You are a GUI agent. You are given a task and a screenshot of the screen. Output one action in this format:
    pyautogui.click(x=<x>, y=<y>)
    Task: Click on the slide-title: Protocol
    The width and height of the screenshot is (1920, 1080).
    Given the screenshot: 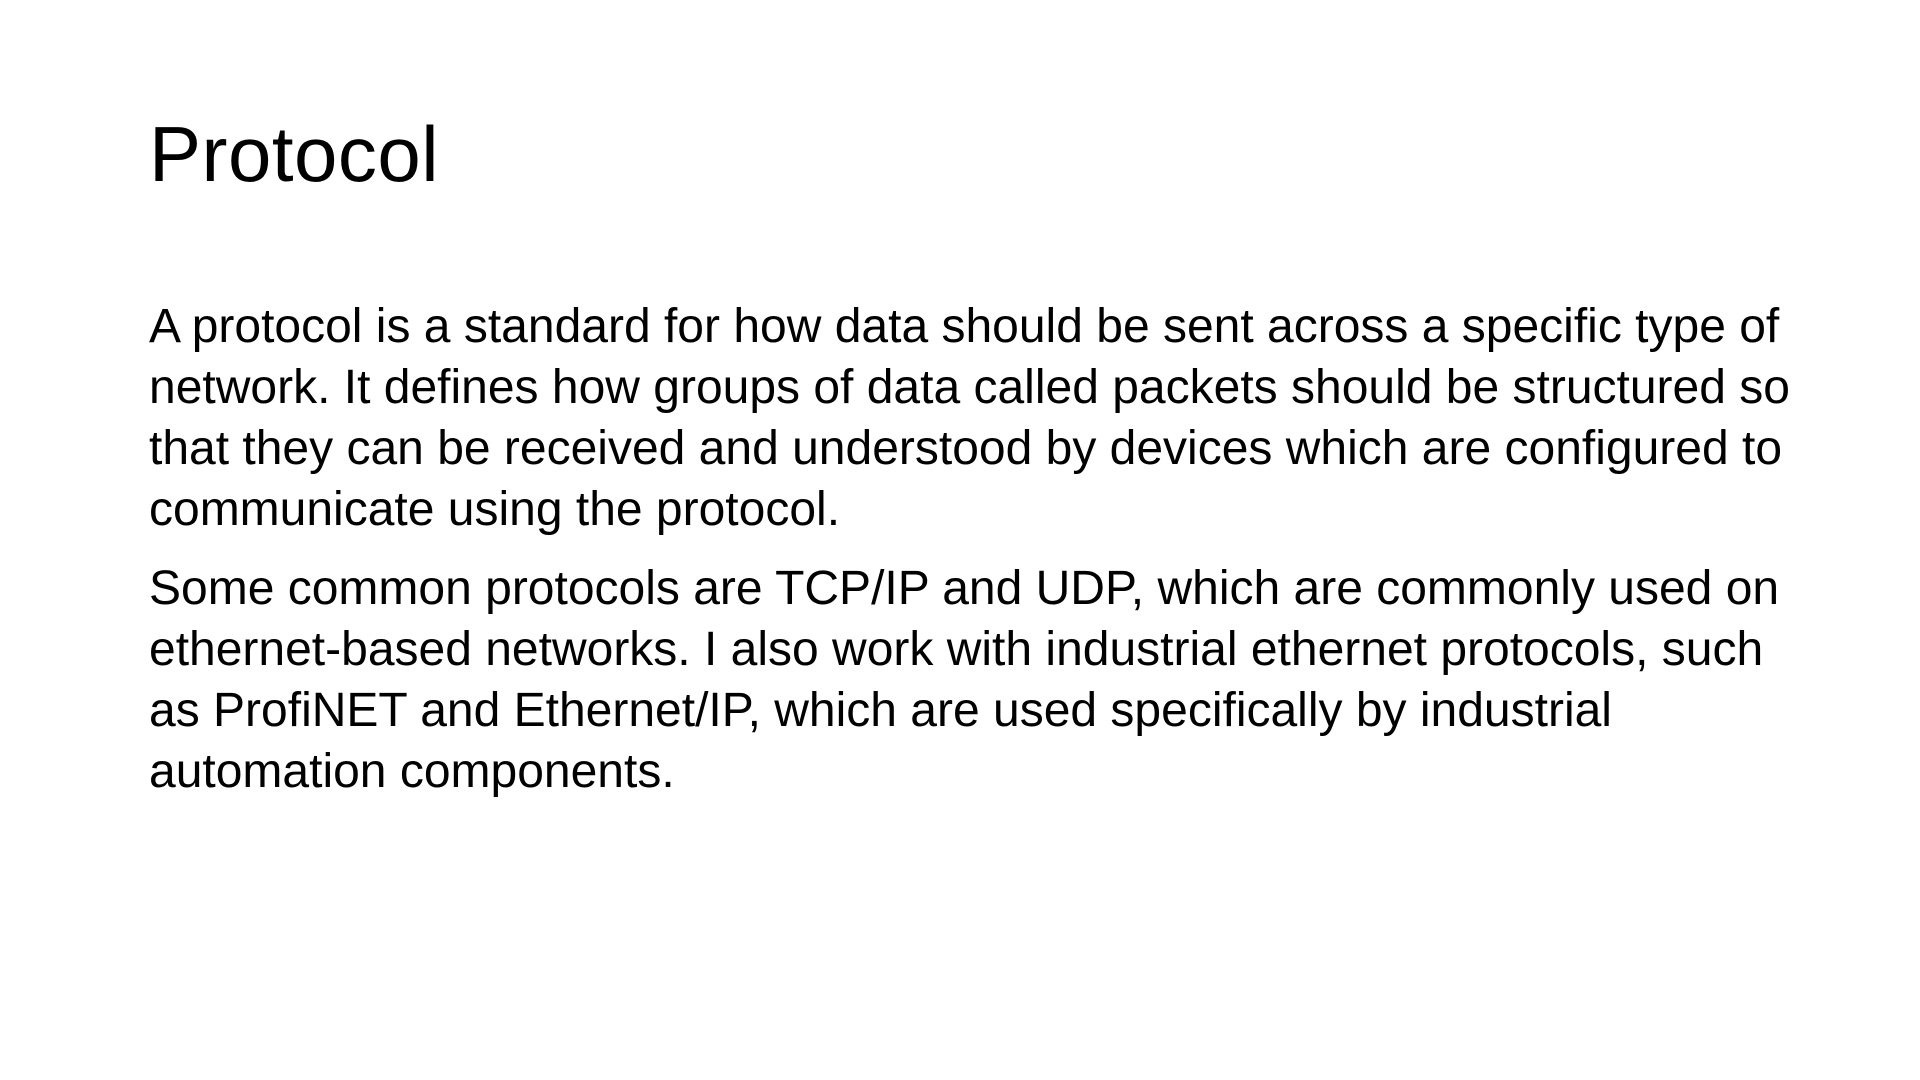 What is the action you would take?
    pyautogui.click(x=294, y=154)
    